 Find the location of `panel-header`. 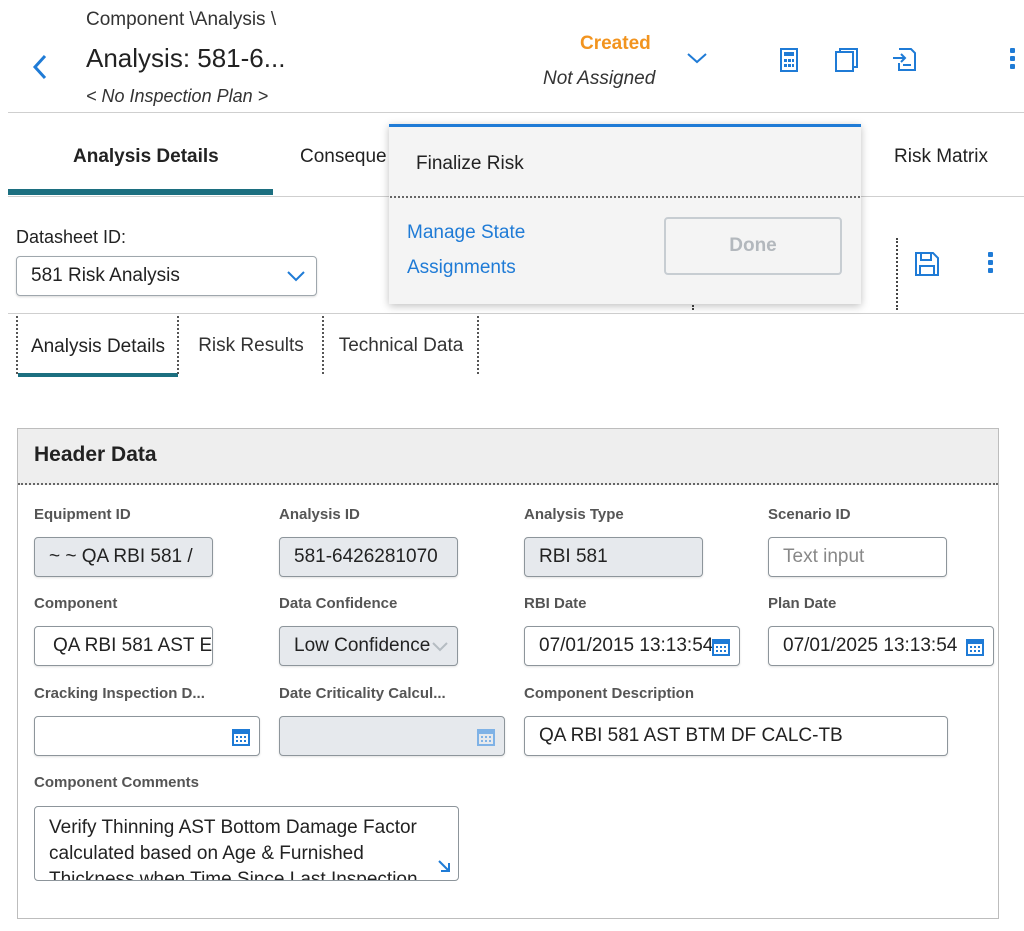

panel-header is located at coordinates (508, 457).